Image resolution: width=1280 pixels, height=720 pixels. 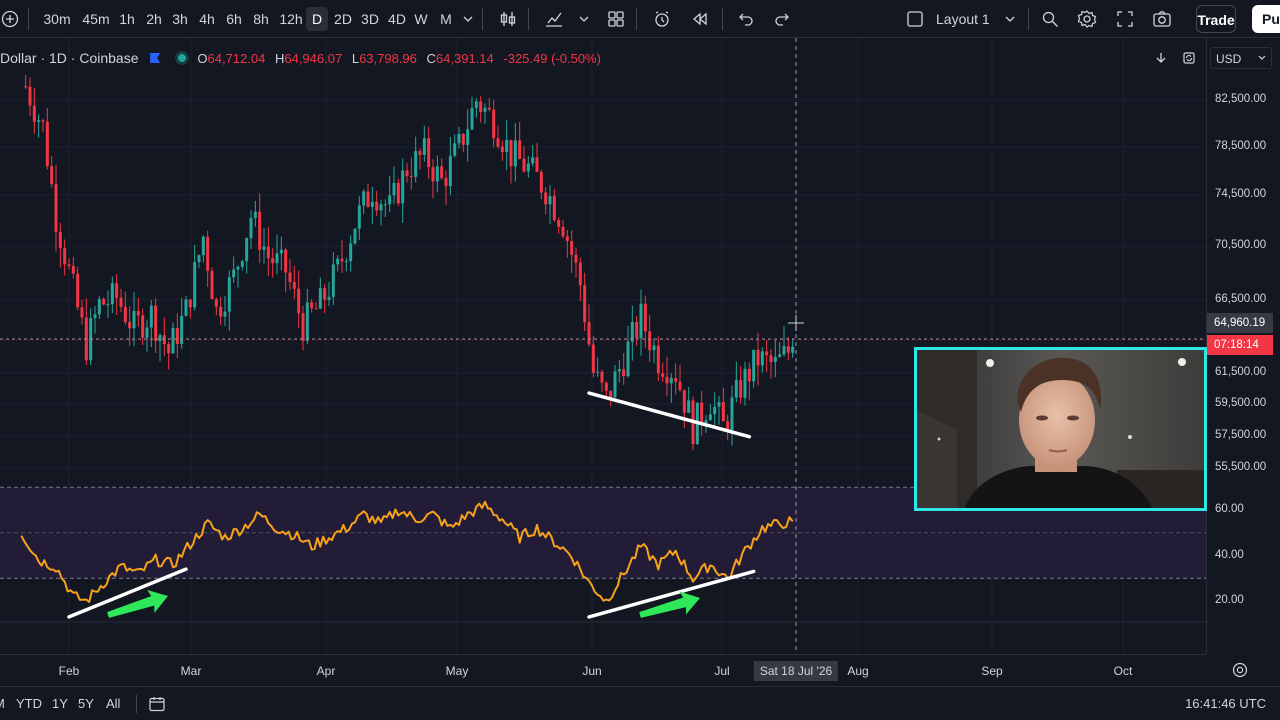 What do you see at coordinates (180, 19) in the screenshot?
I see `interval-3h: 3h` at bounding box center [180, 19].